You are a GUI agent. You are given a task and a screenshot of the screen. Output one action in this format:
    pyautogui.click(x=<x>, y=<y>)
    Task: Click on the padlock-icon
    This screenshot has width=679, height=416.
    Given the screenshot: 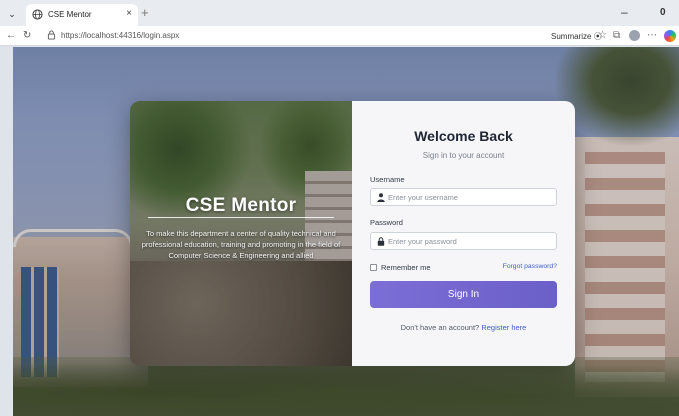 What is the action you would take?
    pyautogui.click(x=381, y=241)
    